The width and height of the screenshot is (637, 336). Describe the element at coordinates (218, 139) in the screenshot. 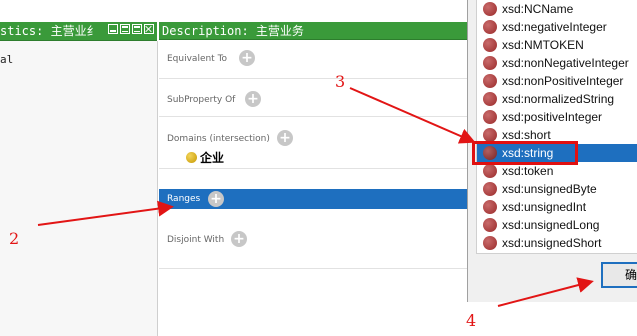

I see `section-label: Domains (intersection)` at that location.